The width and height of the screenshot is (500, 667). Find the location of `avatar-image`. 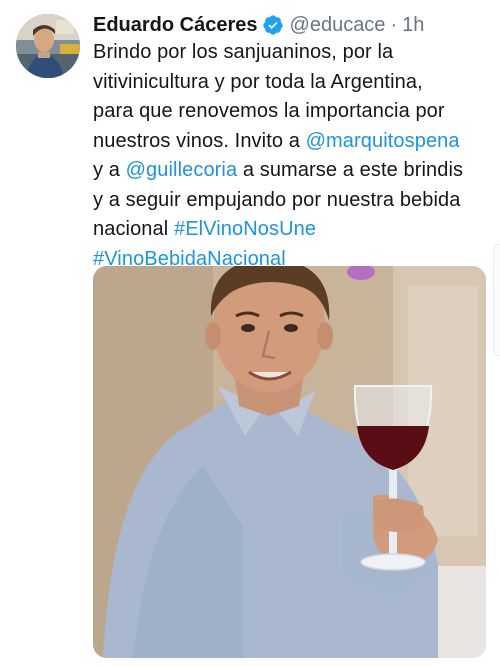

avatar-image is located at coordinates (48, 46).